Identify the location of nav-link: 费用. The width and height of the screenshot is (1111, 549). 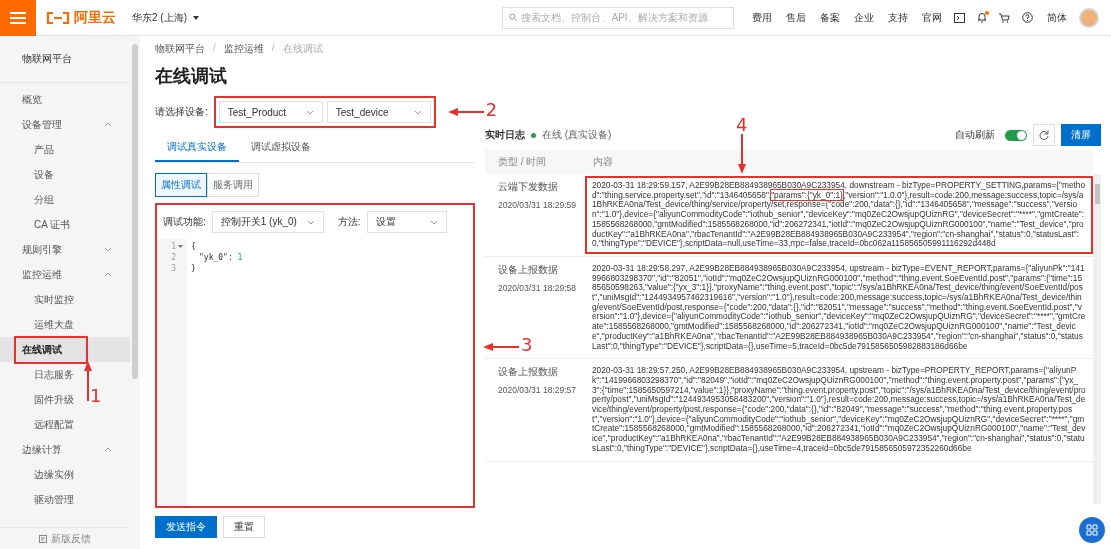
(762, 17).